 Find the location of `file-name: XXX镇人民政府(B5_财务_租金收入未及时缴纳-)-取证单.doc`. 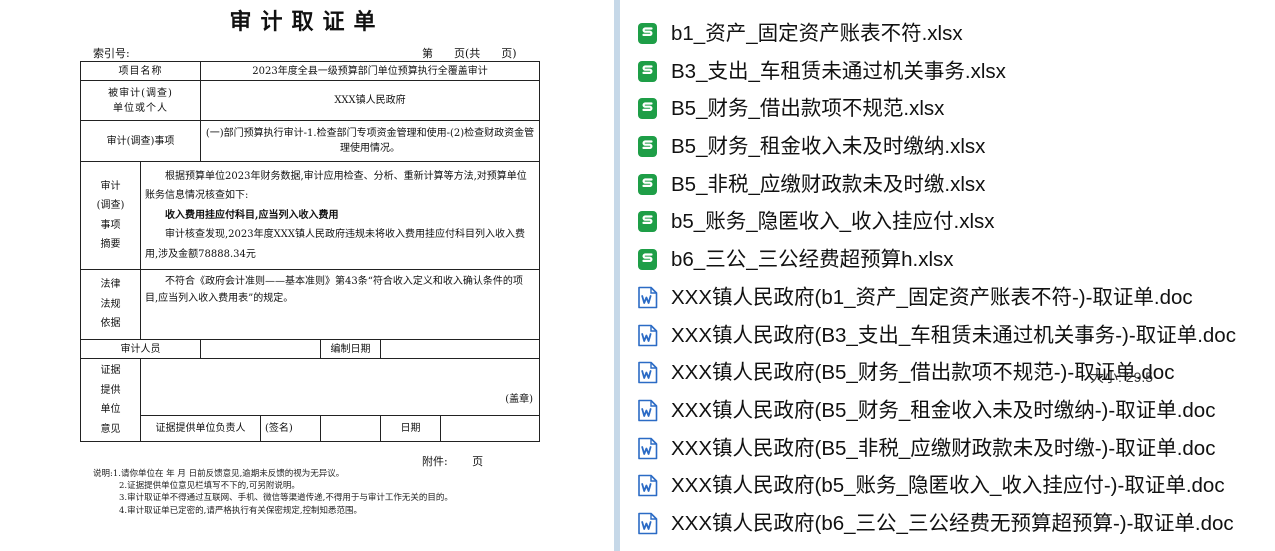

file-name: XXX镇人民政府(B5_财务_租金收入未及时缴纳-)-取证单.doc is located at coordinates (943, 410).